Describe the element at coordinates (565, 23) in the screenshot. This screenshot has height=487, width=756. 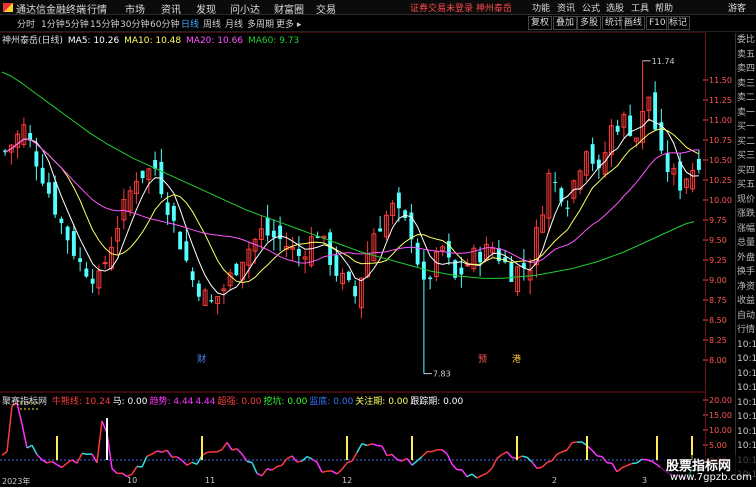
I see `toolbar-overlay-button: 叠加` at that location.